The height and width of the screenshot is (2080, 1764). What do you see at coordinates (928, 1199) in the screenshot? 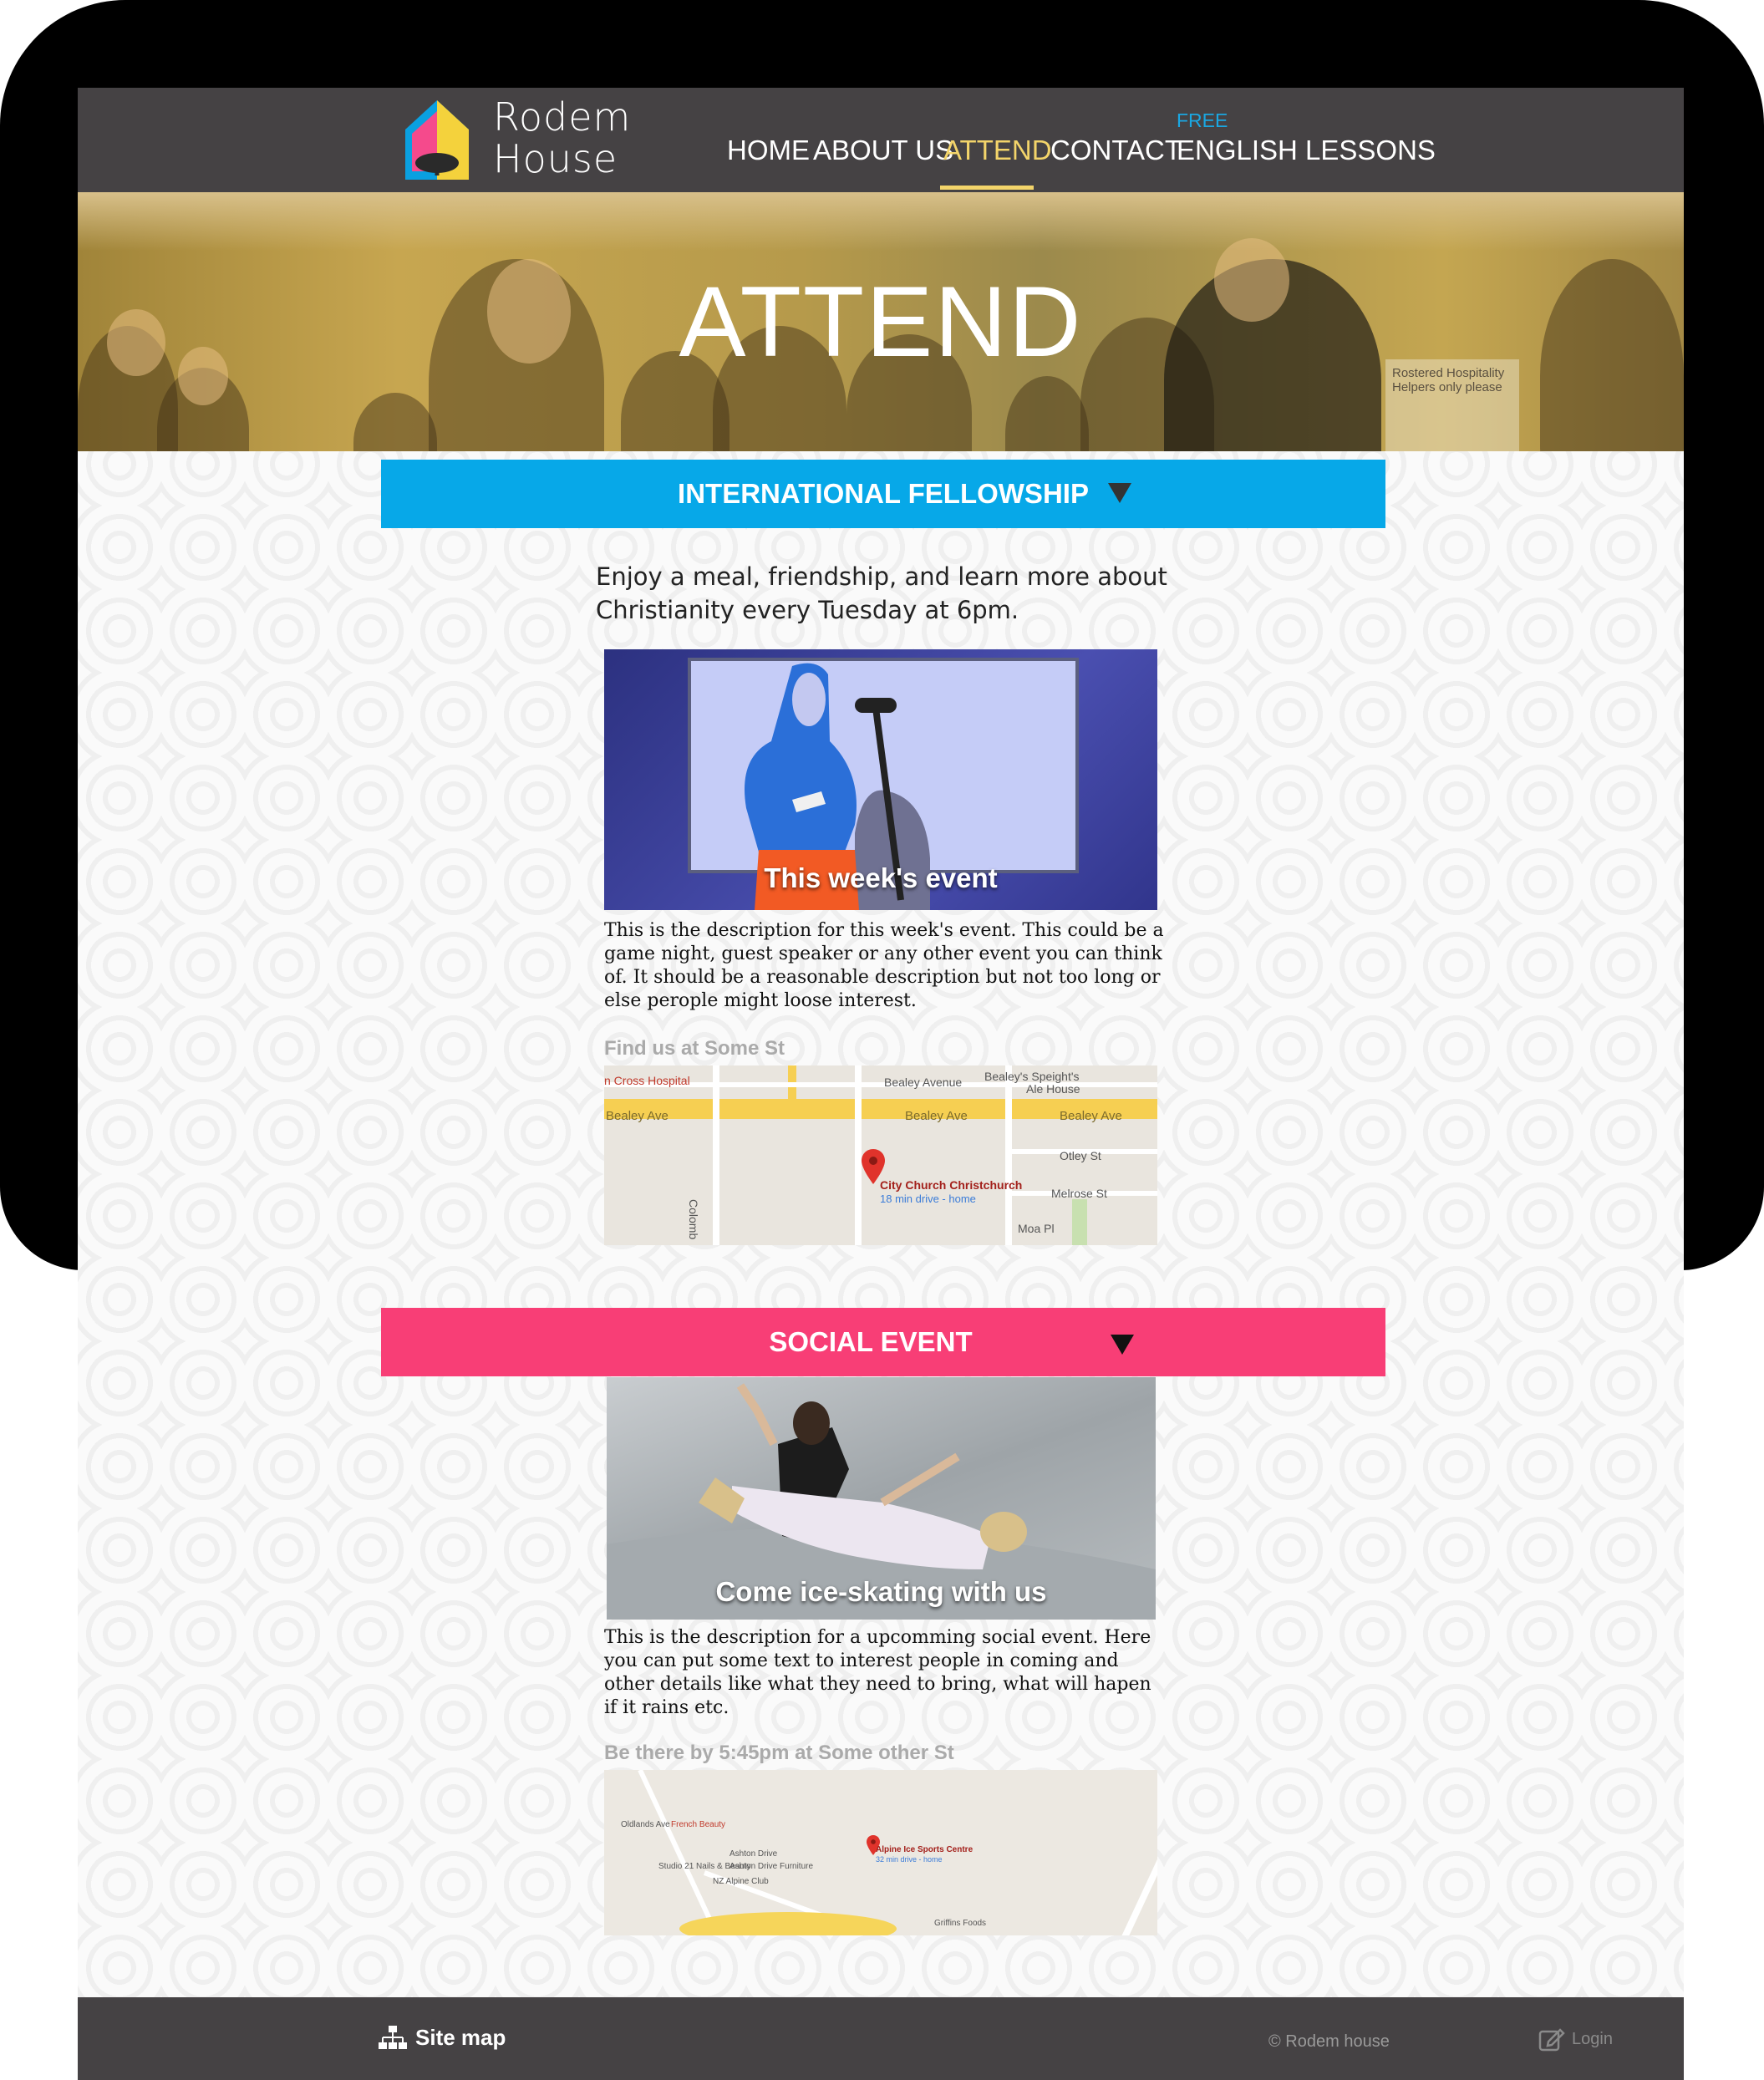
I see `map-label-drive: 18 min drive - home` at bounding box center [928, 1199].